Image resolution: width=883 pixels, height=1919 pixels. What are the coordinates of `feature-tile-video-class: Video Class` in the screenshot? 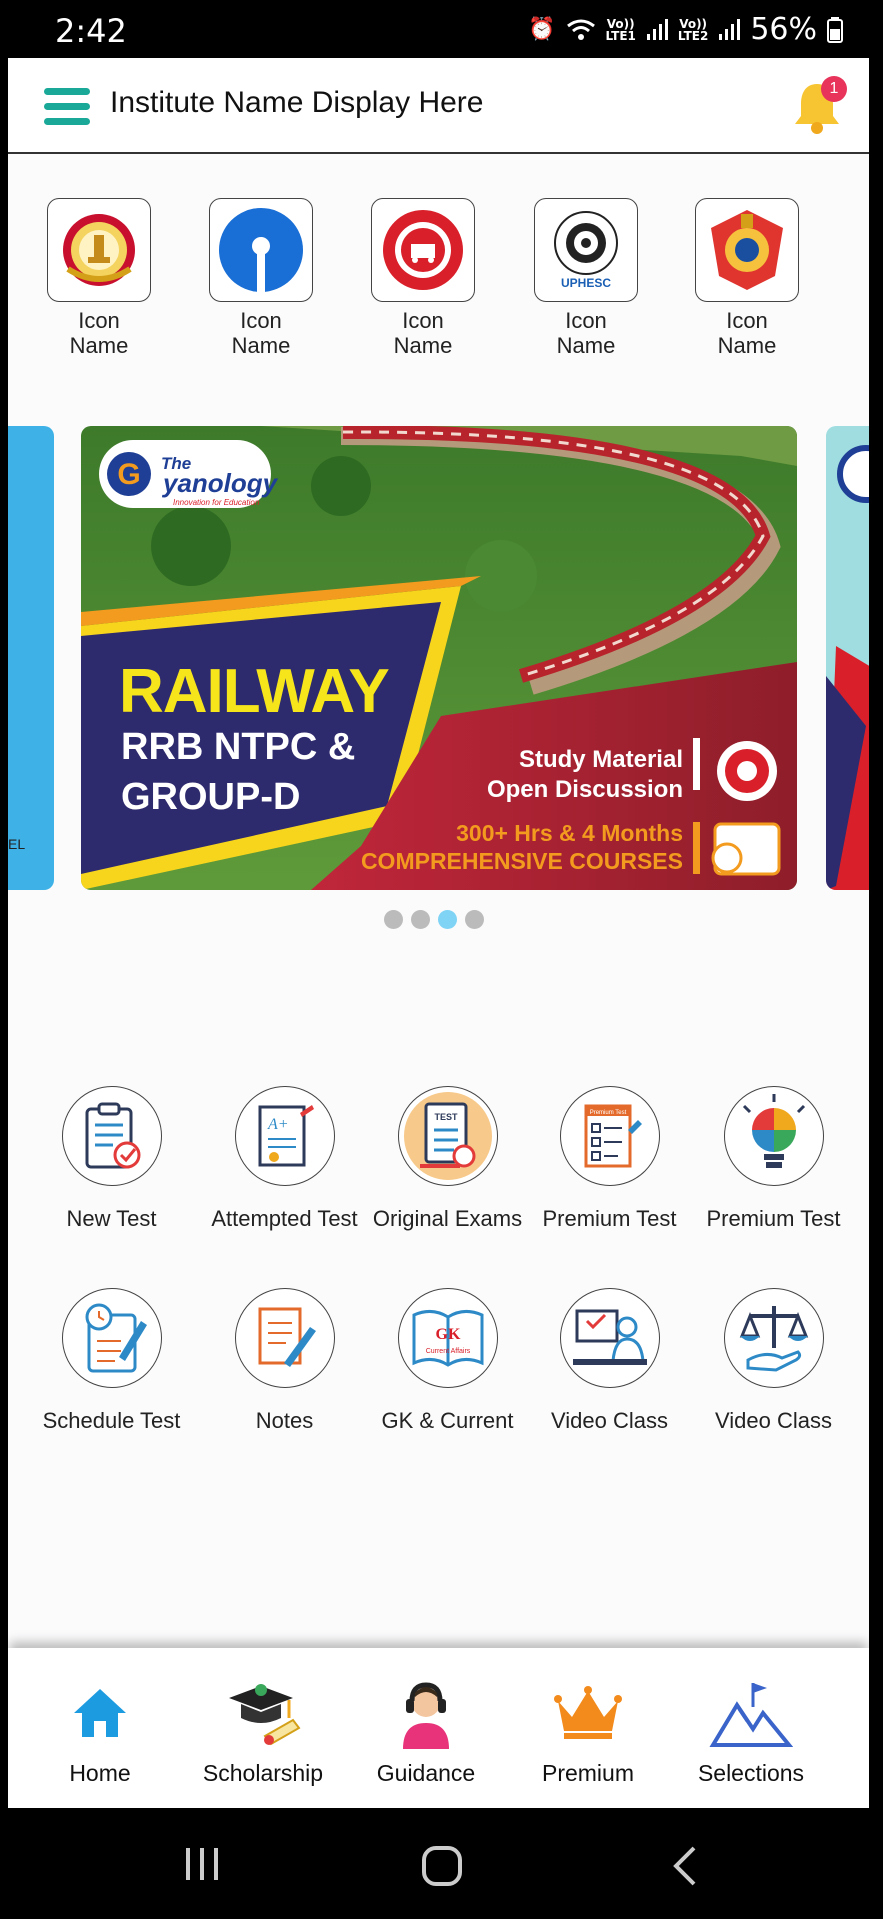 It's located at (609, 1361).